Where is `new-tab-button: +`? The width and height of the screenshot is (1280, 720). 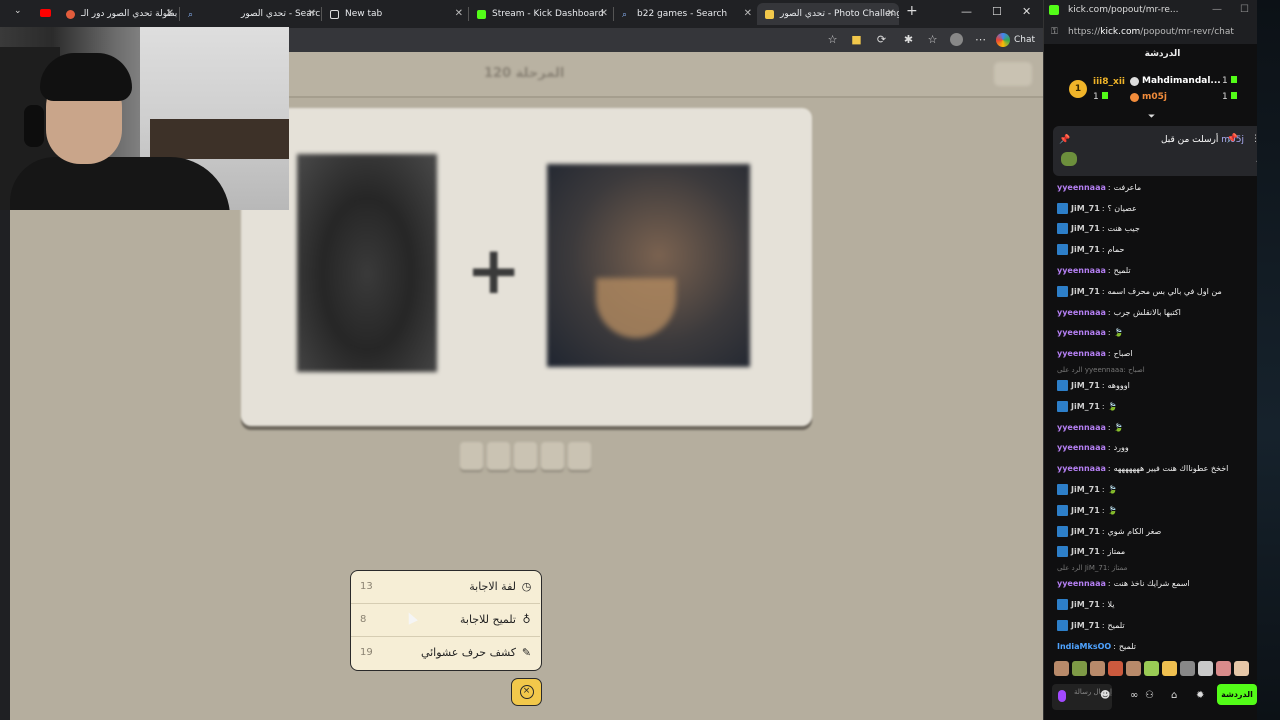
new-tab-button: + is located at coordinates (912, 11).